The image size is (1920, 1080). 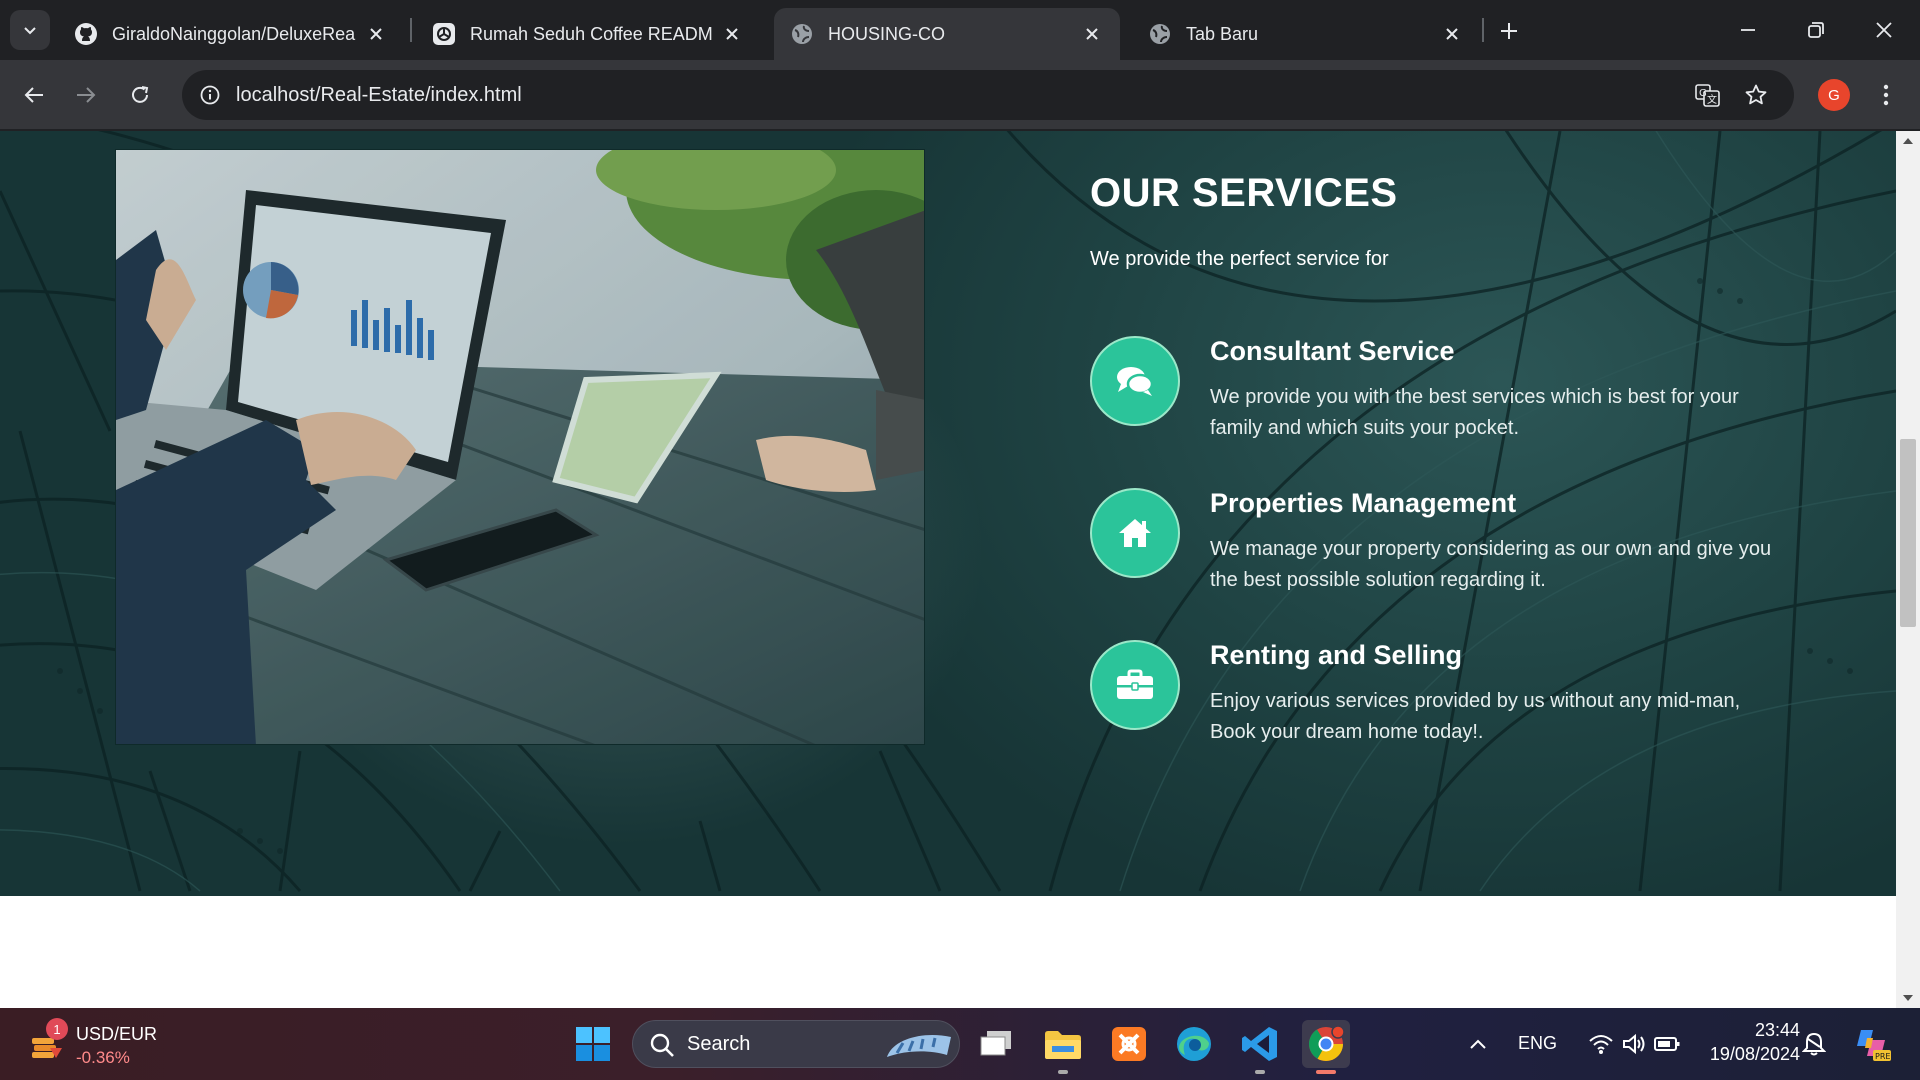 I want to click on svg-text: 文, so click(x=1712, y=99).